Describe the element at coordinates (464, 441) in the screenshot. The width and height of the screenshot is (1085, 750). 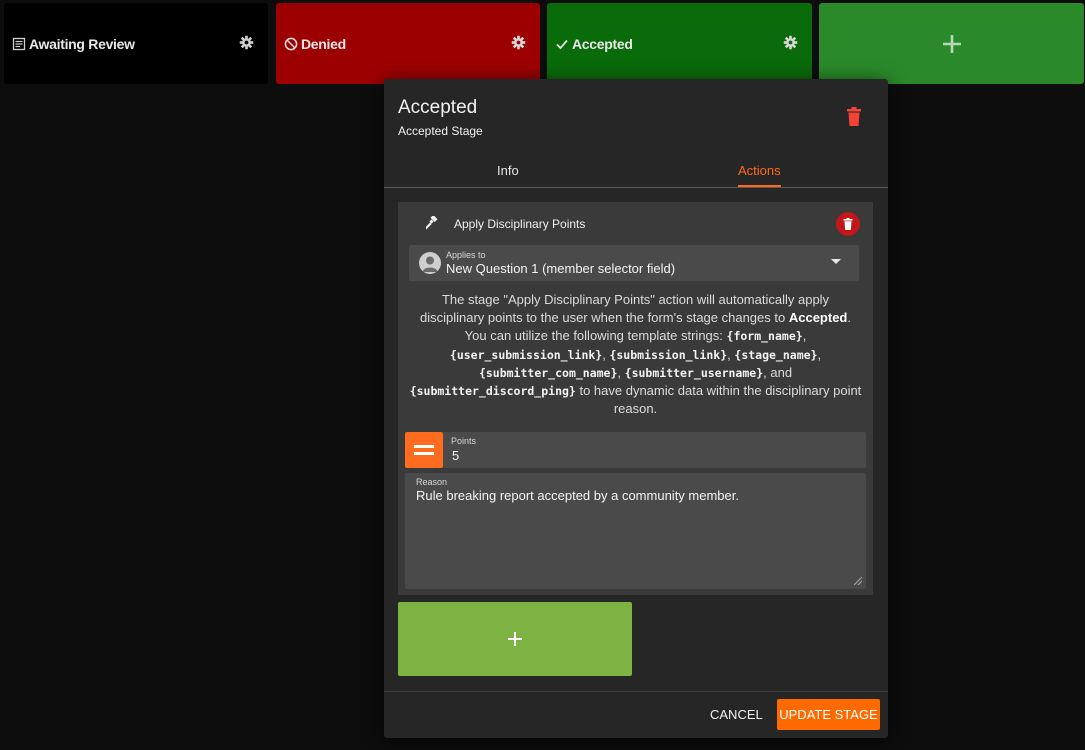
I see `points-label: Points` at that location.